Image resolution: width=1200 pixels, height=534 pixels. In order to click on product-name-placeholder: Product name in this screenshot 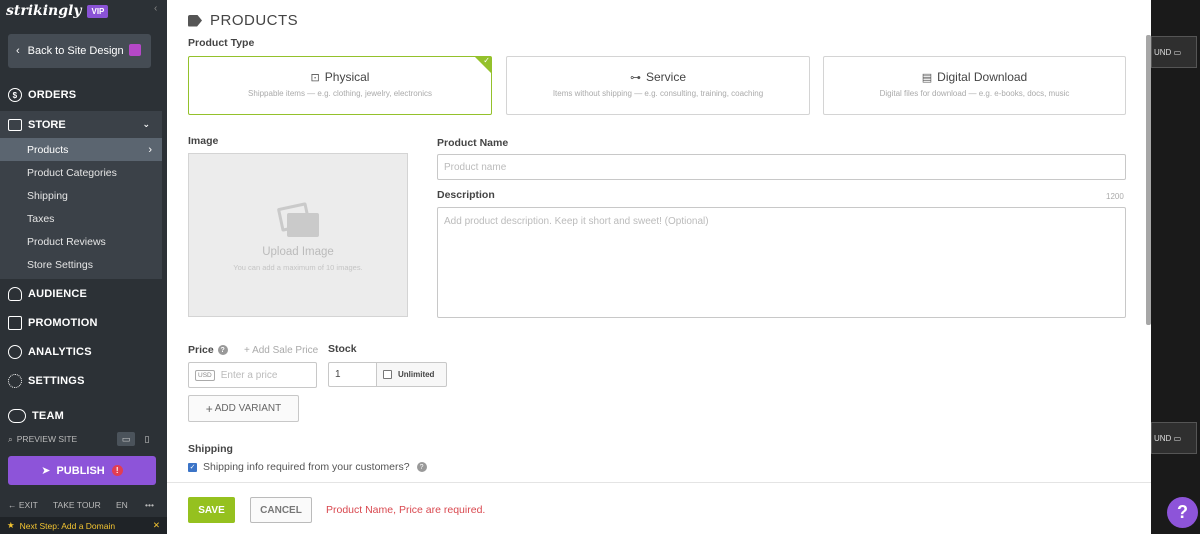, I will do `click(475, 167)`.